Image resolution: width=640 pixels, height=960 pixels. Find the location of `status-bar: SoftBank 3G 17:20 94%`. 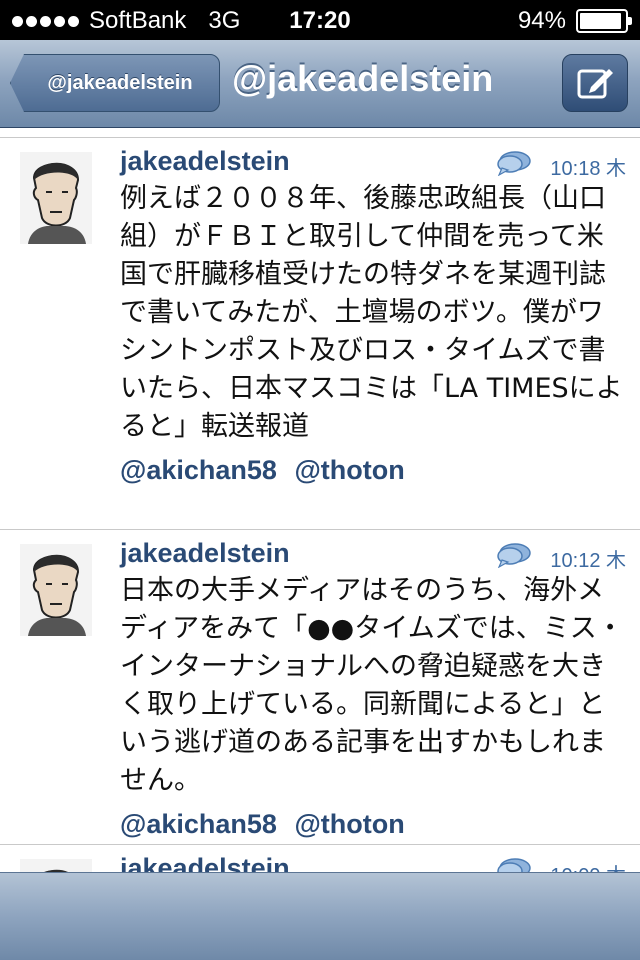

status-bar: SoftBank 3G 17:20 94% is located at coordinates (320, 20).